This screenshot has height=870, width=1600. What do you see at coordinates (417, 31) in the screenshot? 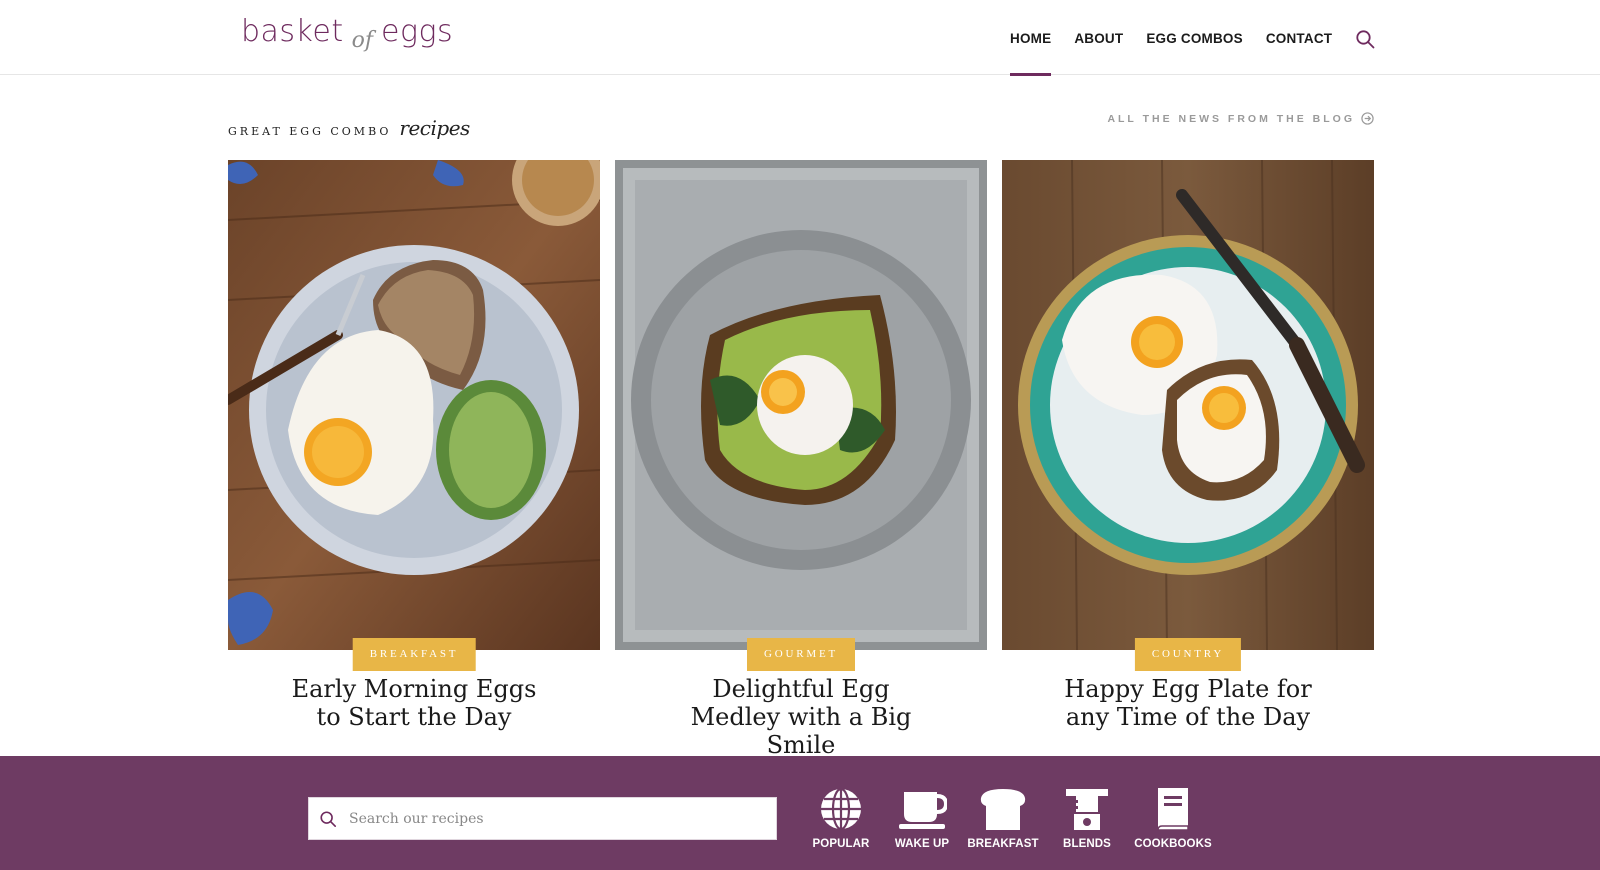
I see `logo-word-eggs: eggs` at bounding box center [417, 31].